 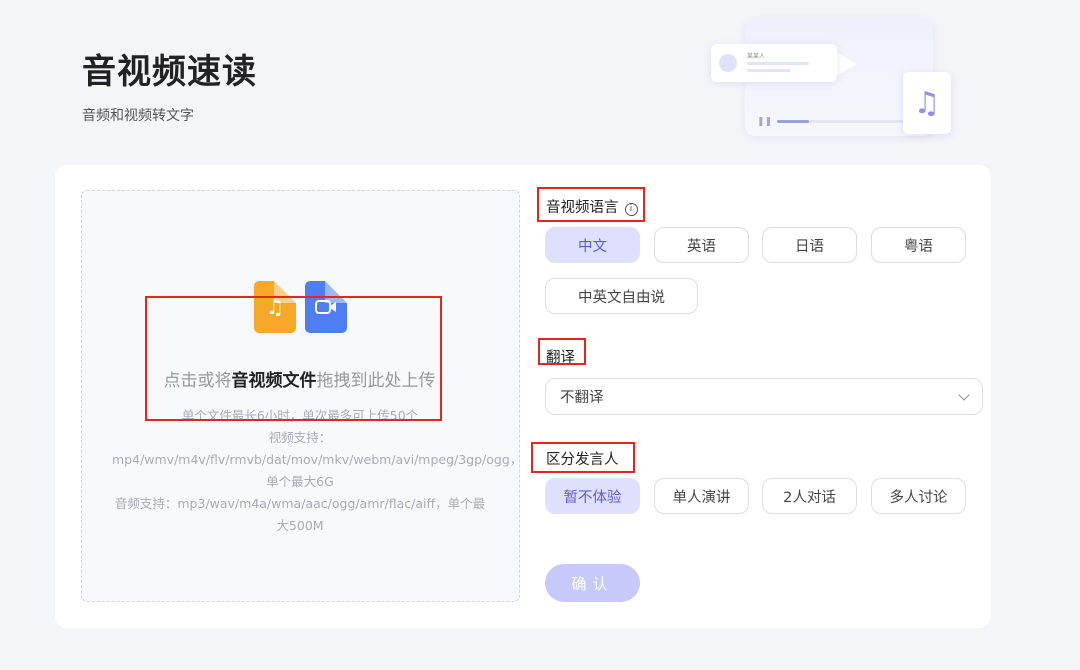 I want to click on language-option-japanese: 日语, so click(x=809, y=245).